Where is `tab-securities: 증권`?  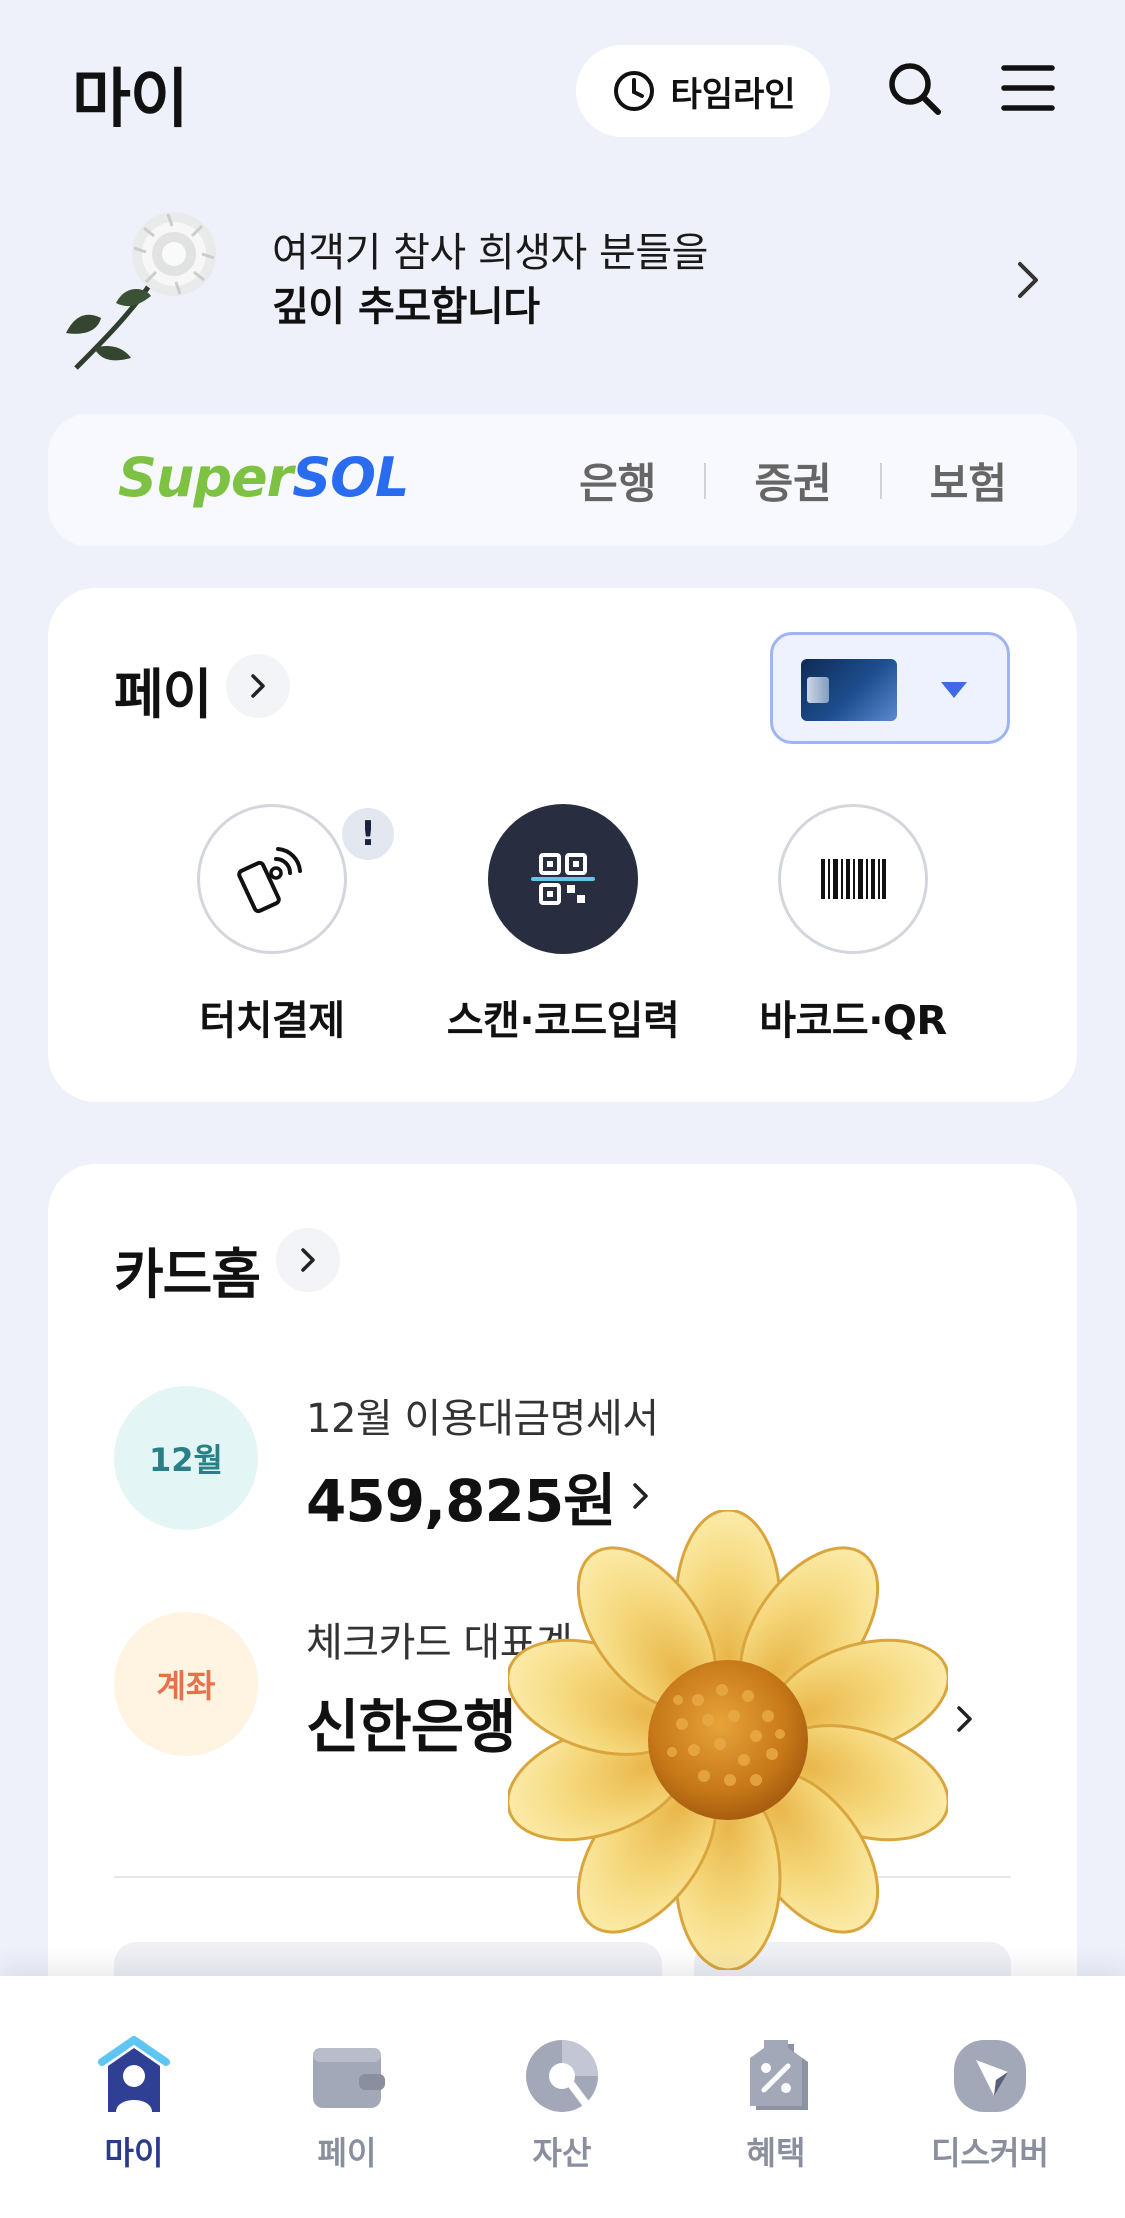
tab-securities: 증권 is located at coordinates (792, 480).